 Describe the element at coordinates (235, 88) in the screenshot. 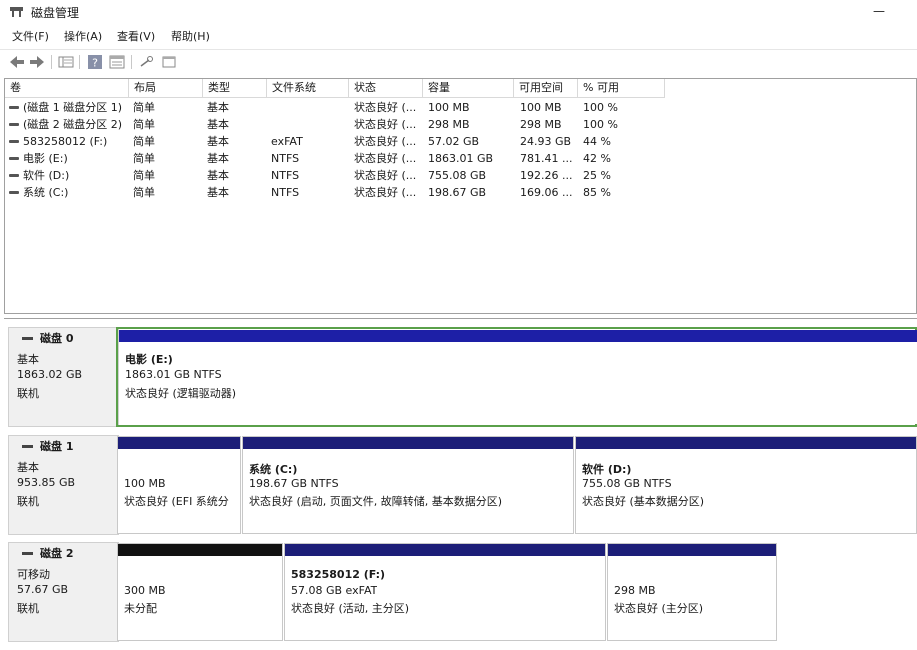

I see `col-header-type: 类型` at that location.